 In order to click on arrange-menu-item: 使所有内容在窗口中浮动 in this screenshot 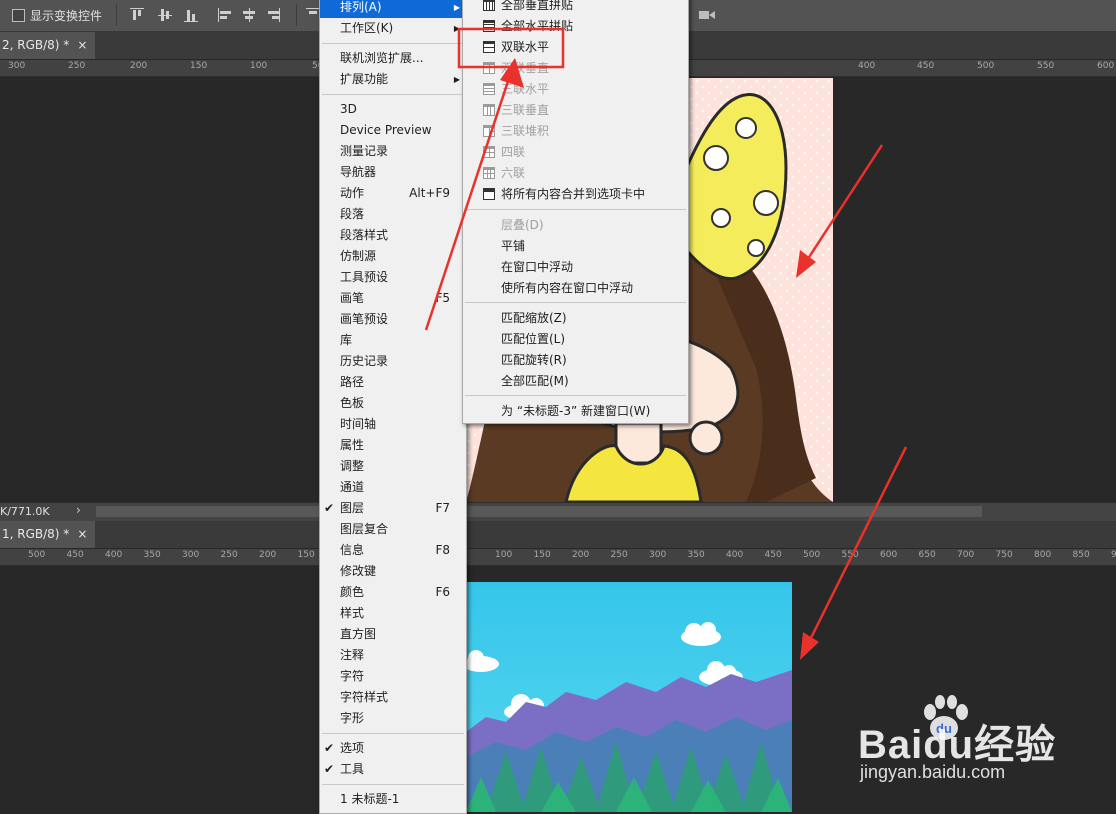, I will do `click(575, 288)`.